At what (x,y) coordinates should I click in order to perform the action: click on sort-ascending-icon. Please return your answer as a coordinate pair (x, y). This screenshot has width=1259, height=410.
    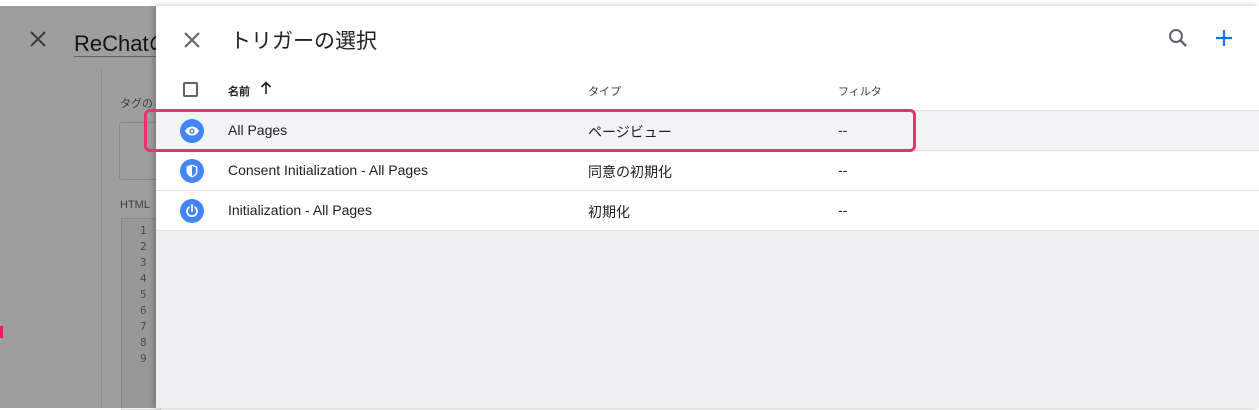
    Looking at the image, I should click on (266, 88).